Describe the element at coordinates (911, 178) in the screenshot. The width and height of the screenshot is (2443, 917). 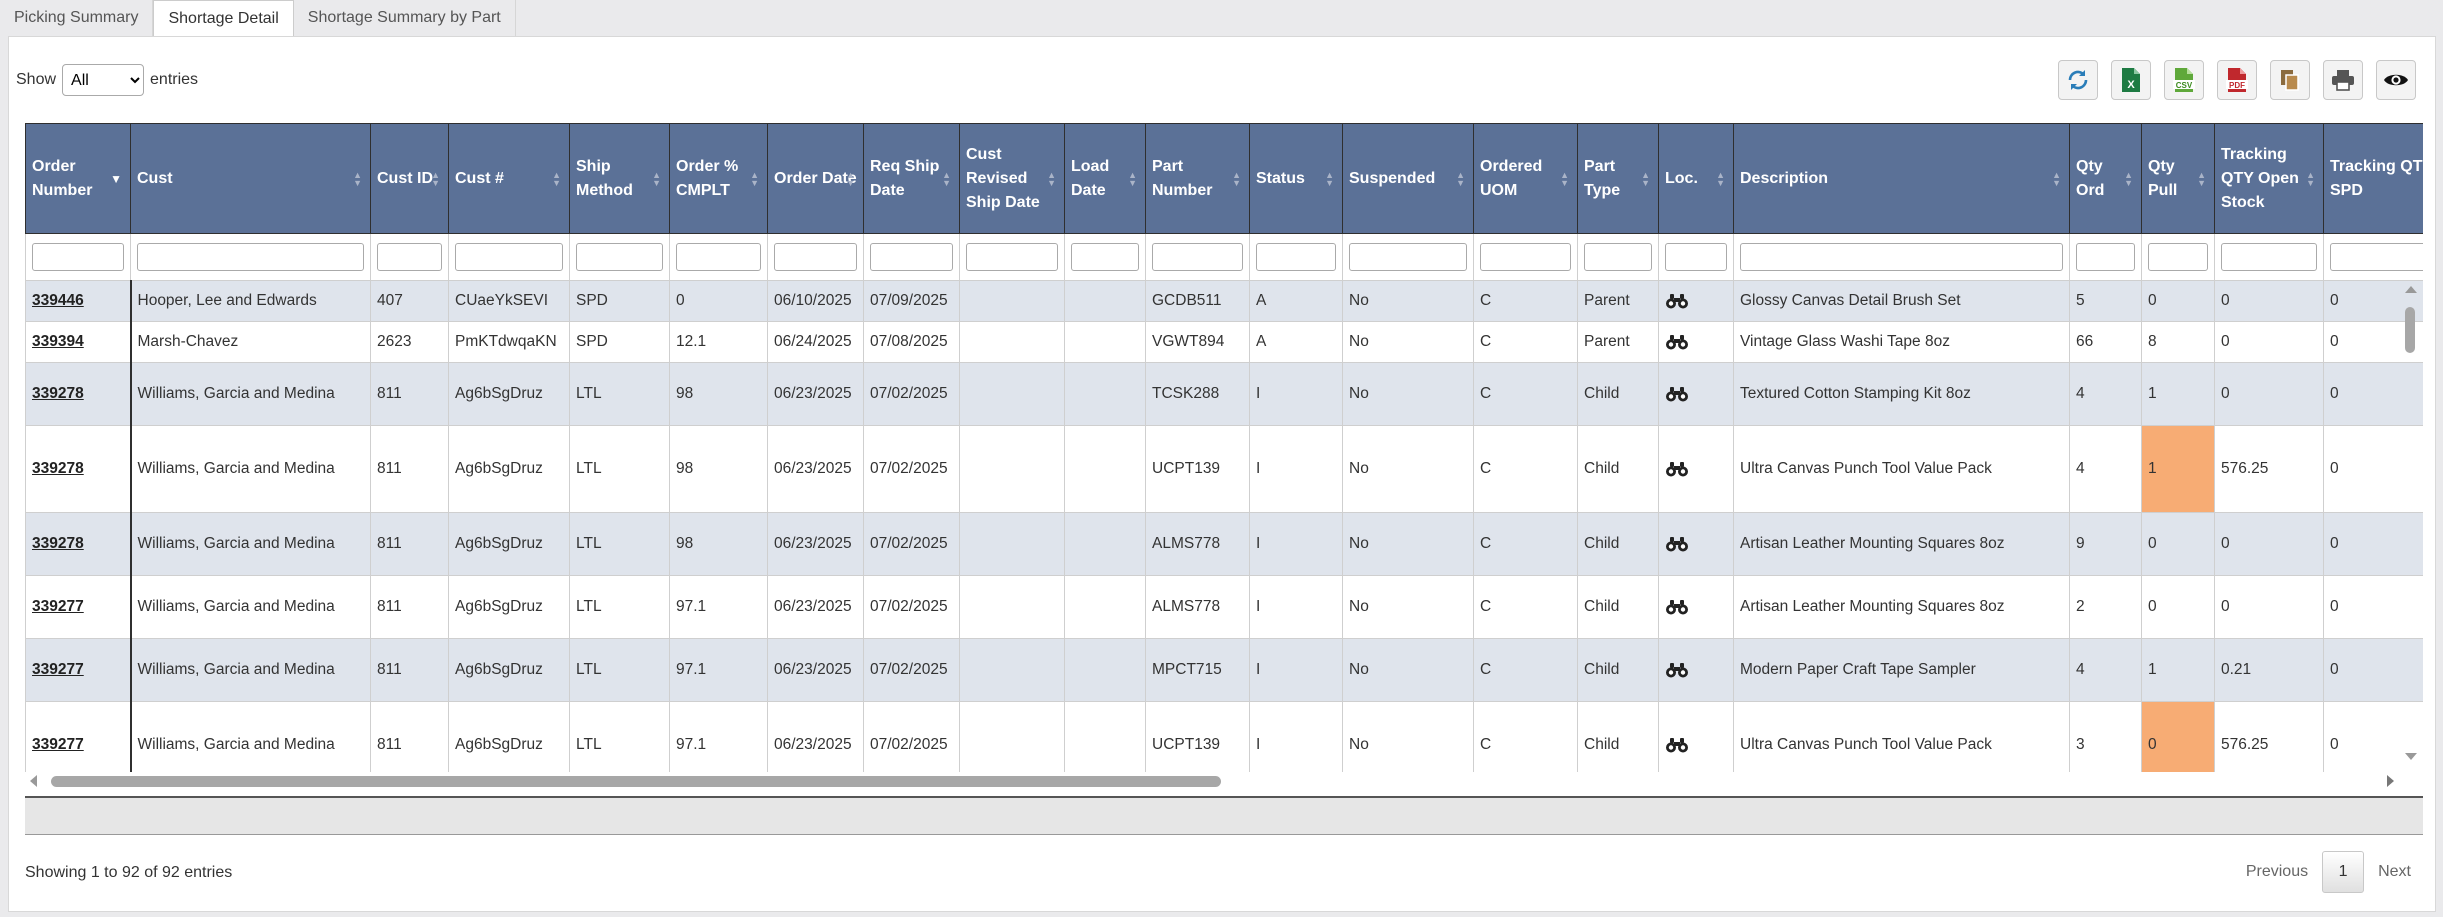
I see `col-req-ship-date: Req Ship Date ▲ ▼` at that location.